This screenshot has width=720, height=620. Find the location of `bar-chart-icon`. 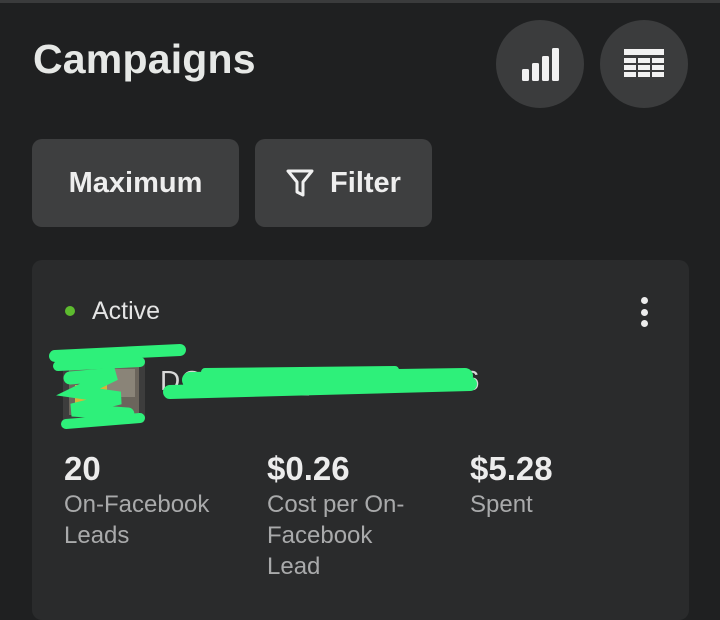

bar-chart-icon is located at coordinates (540, 64).